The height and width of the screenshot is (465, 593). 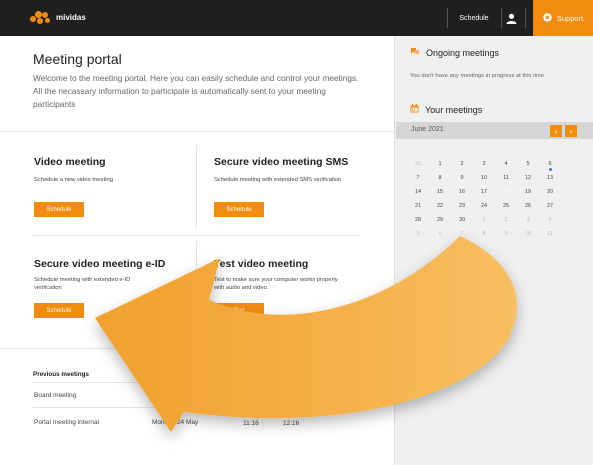 I want to click on calendar-day: 19, so click(x=528, y=192).